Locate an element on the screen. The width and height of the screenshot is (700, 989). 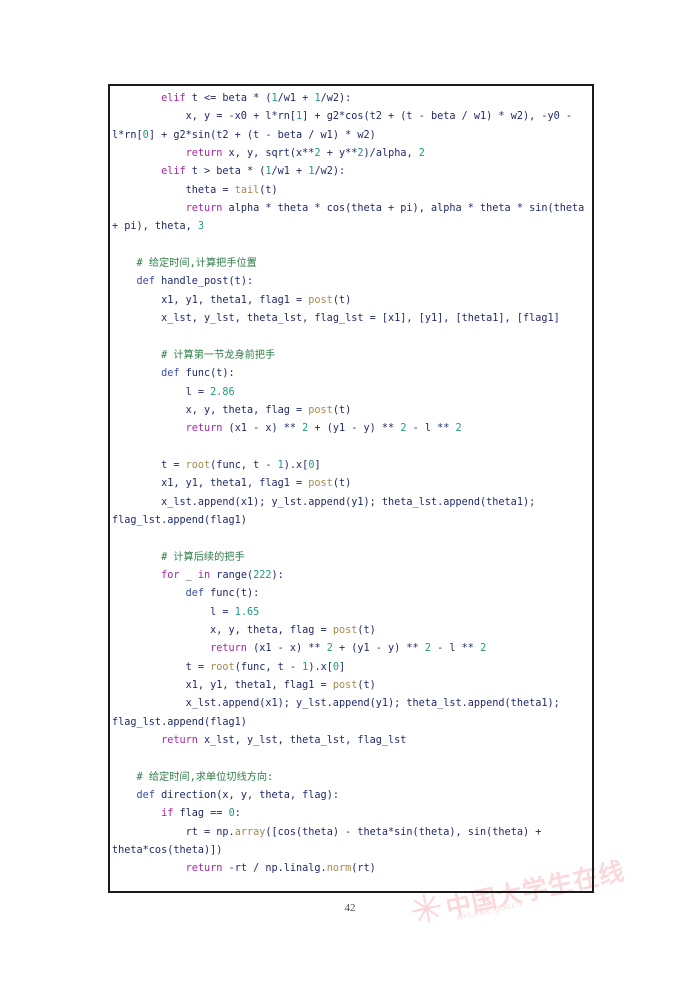
code-token: _ is located at coordinates (188, 575).